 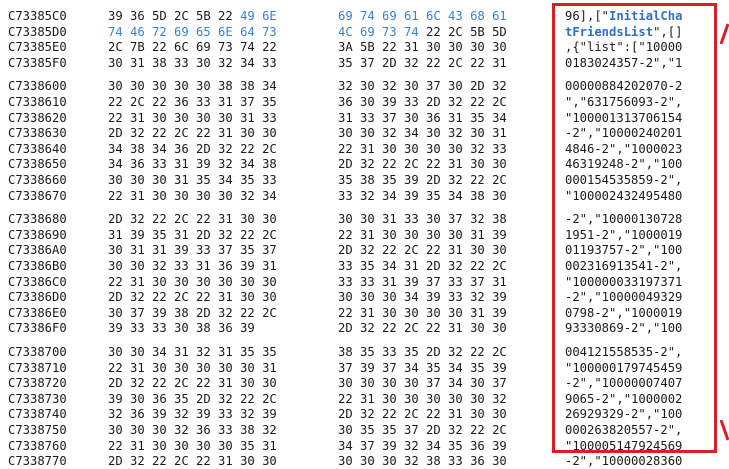 I want to click on row-address: C73385C0, so click(x=37, y=16).